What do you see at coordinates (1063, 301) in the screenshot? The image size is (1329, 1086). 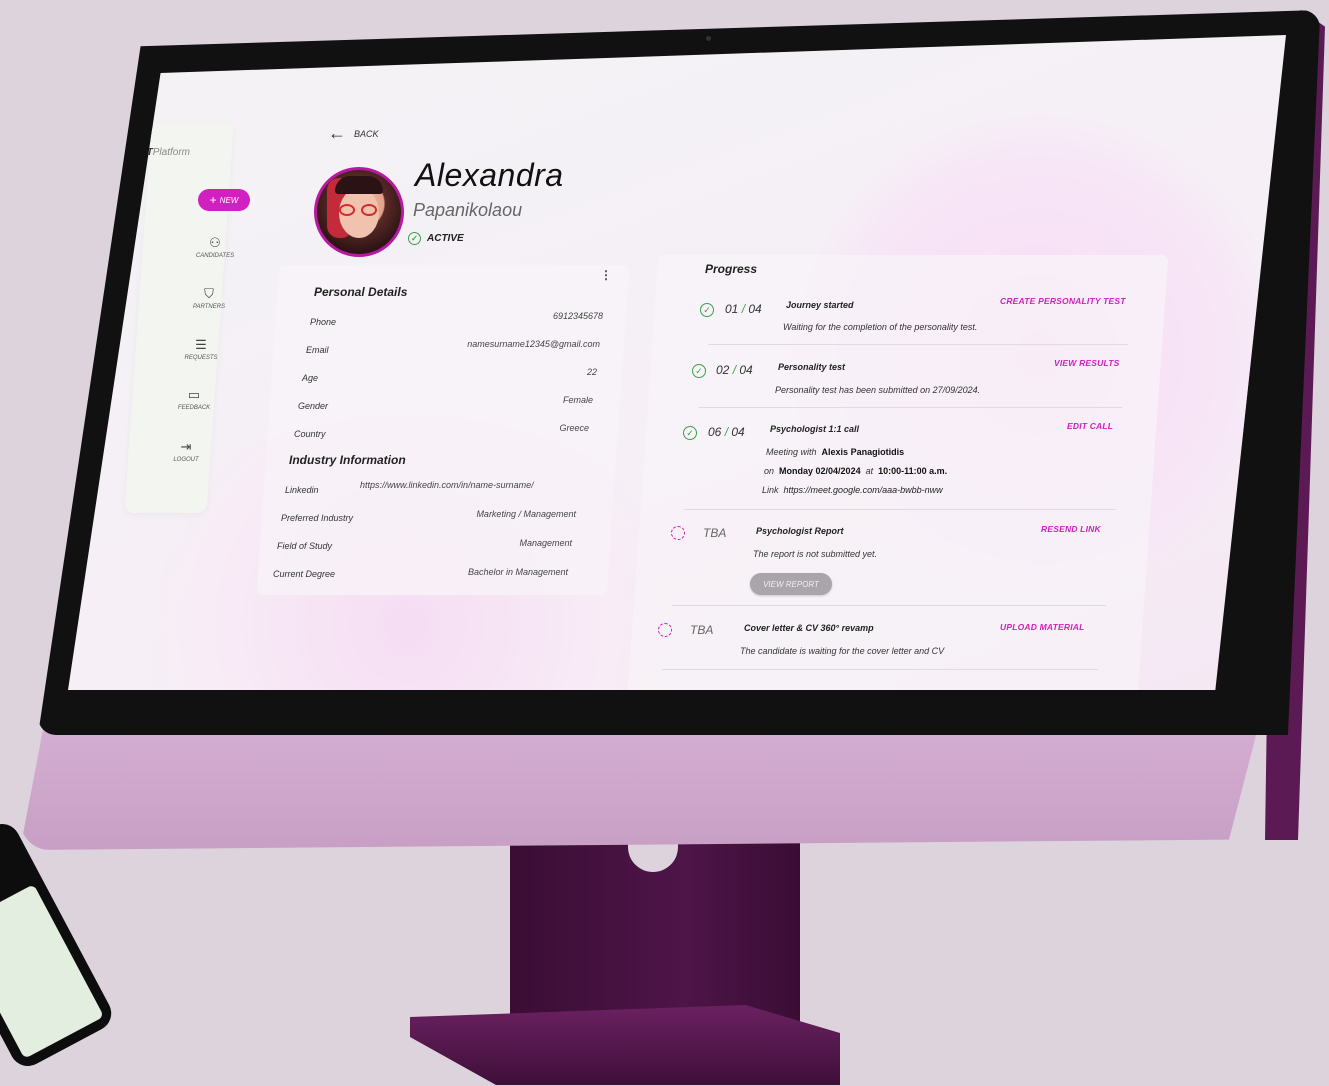 I see `create-personality-test-link: CREATE PERSONALITY TEST` at bounding box center [1063, 301].